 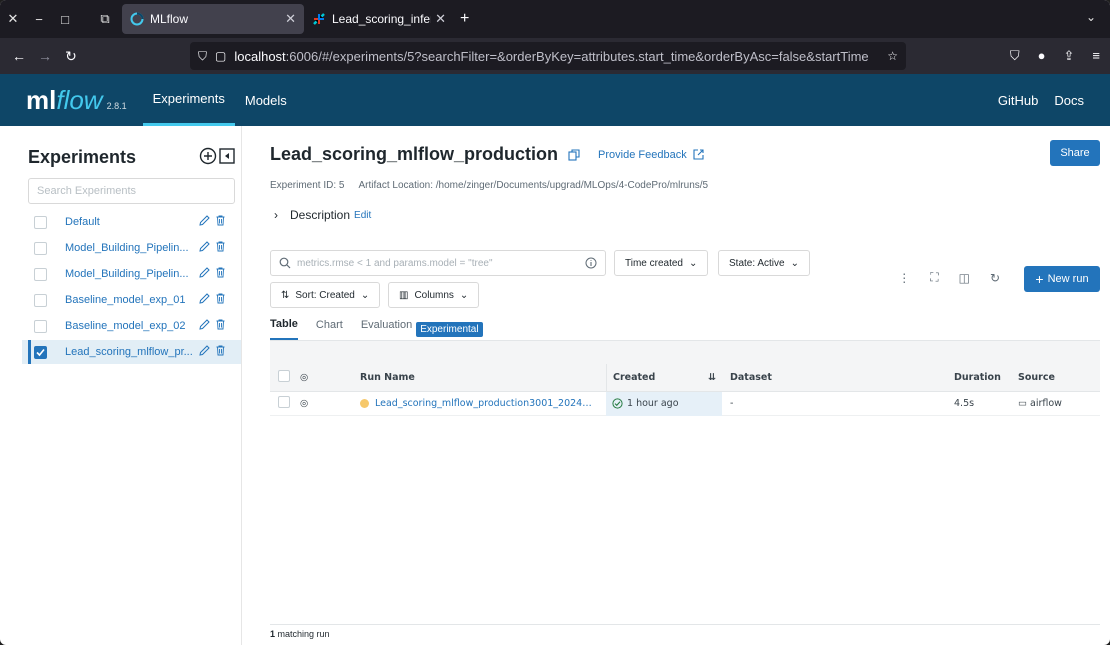 I want to click on search-experiments-input, so click(x=131, y=191).